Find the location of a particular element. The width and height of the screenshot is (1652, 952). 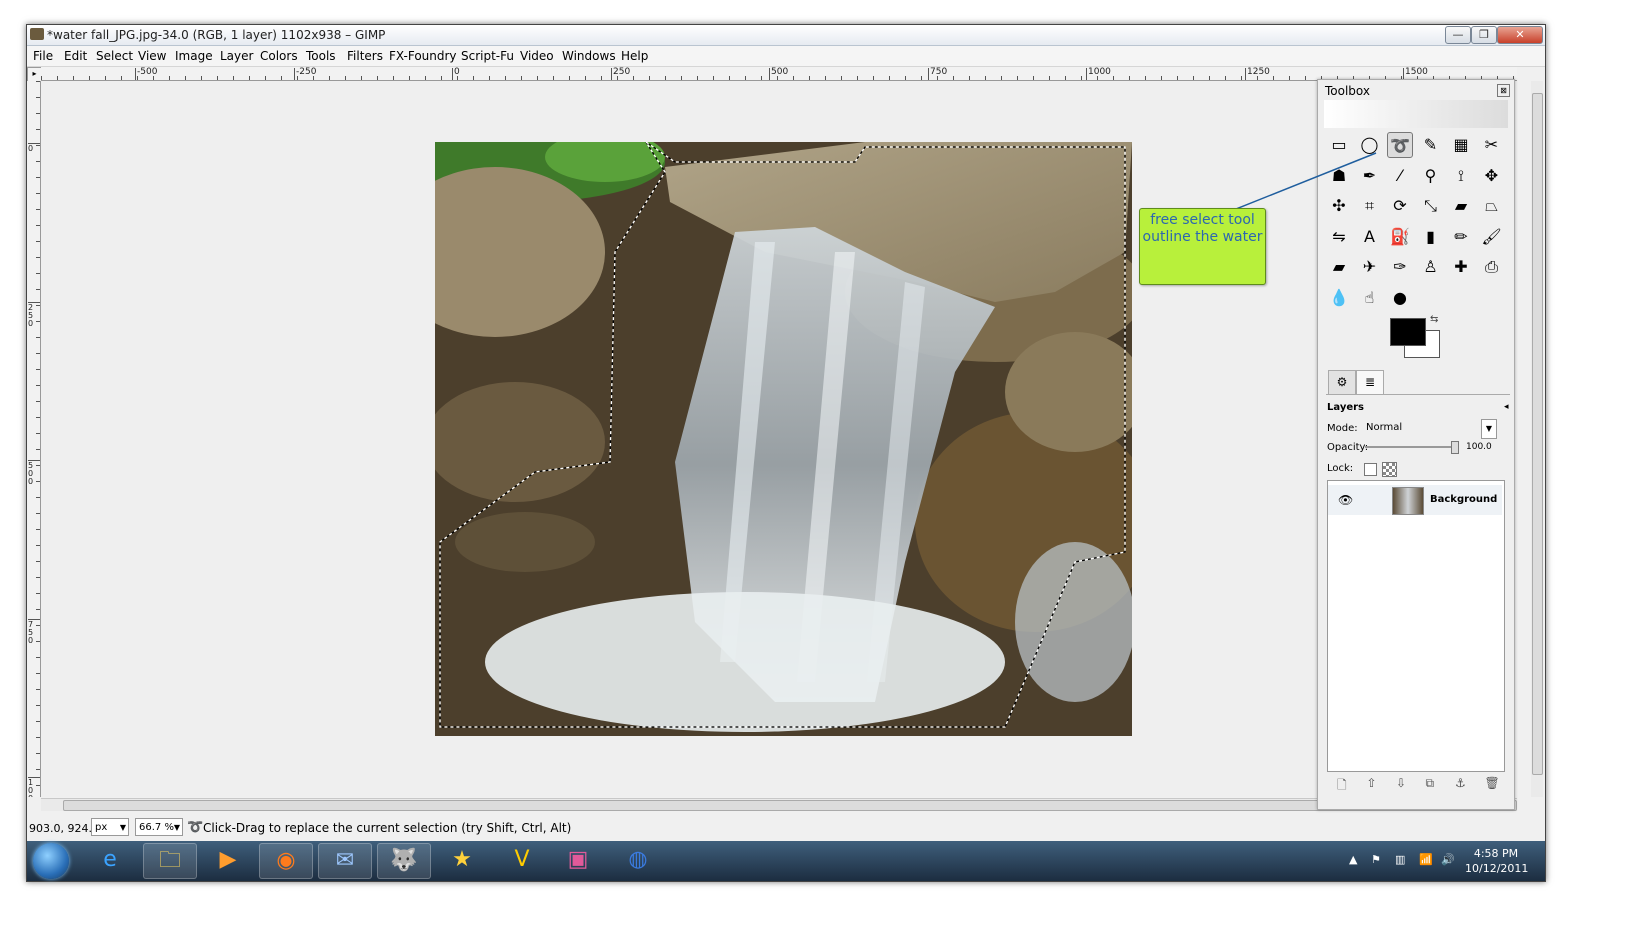

ie-icon: e is located at coordinates (110, 861).